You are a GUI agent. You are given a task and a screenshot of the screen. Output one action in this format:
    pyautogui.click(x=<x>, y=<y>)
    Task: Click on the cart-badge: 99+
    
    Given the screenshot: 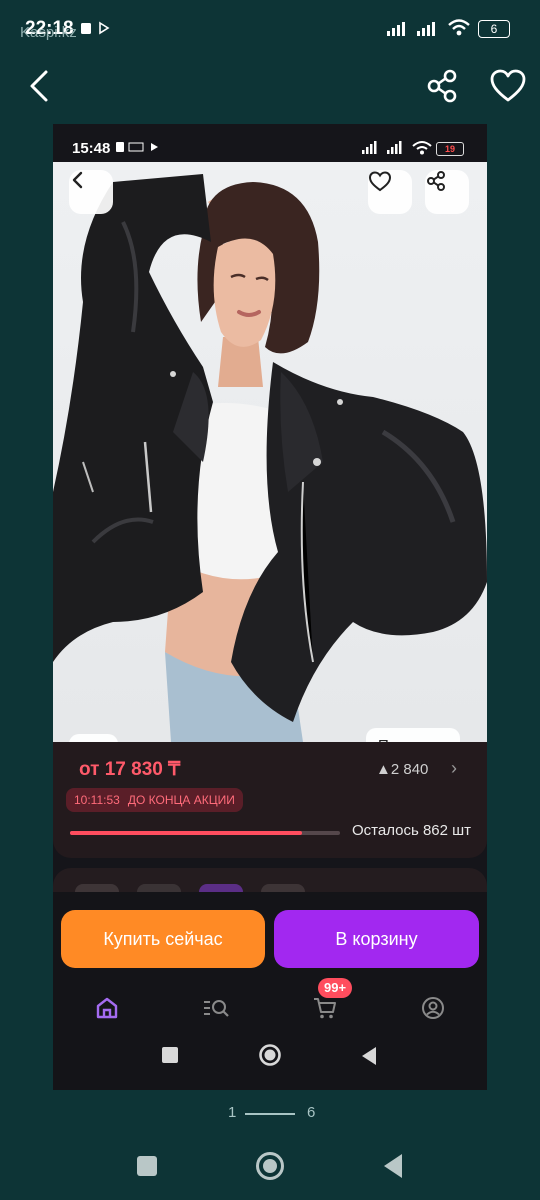 What is the action you would take?
    pyautogui.click(x=335, y=988)
    